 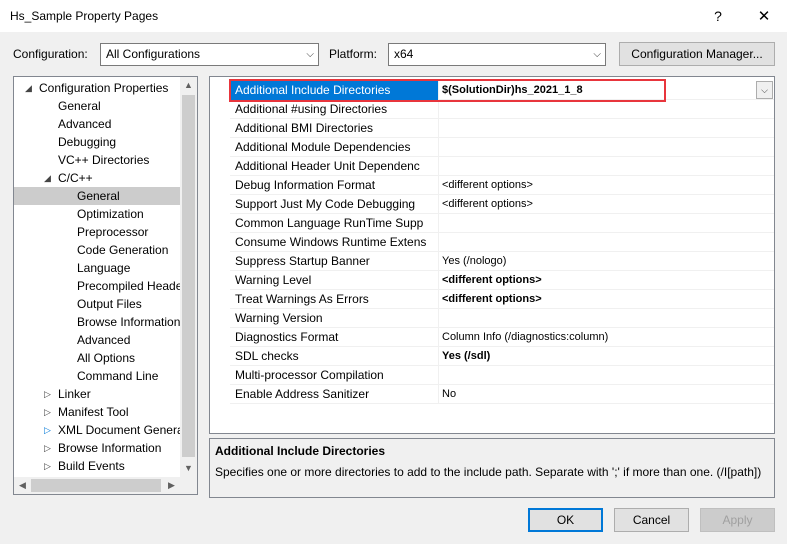 I want to click on platform-label: Platform:, so click(x=353, y=54).